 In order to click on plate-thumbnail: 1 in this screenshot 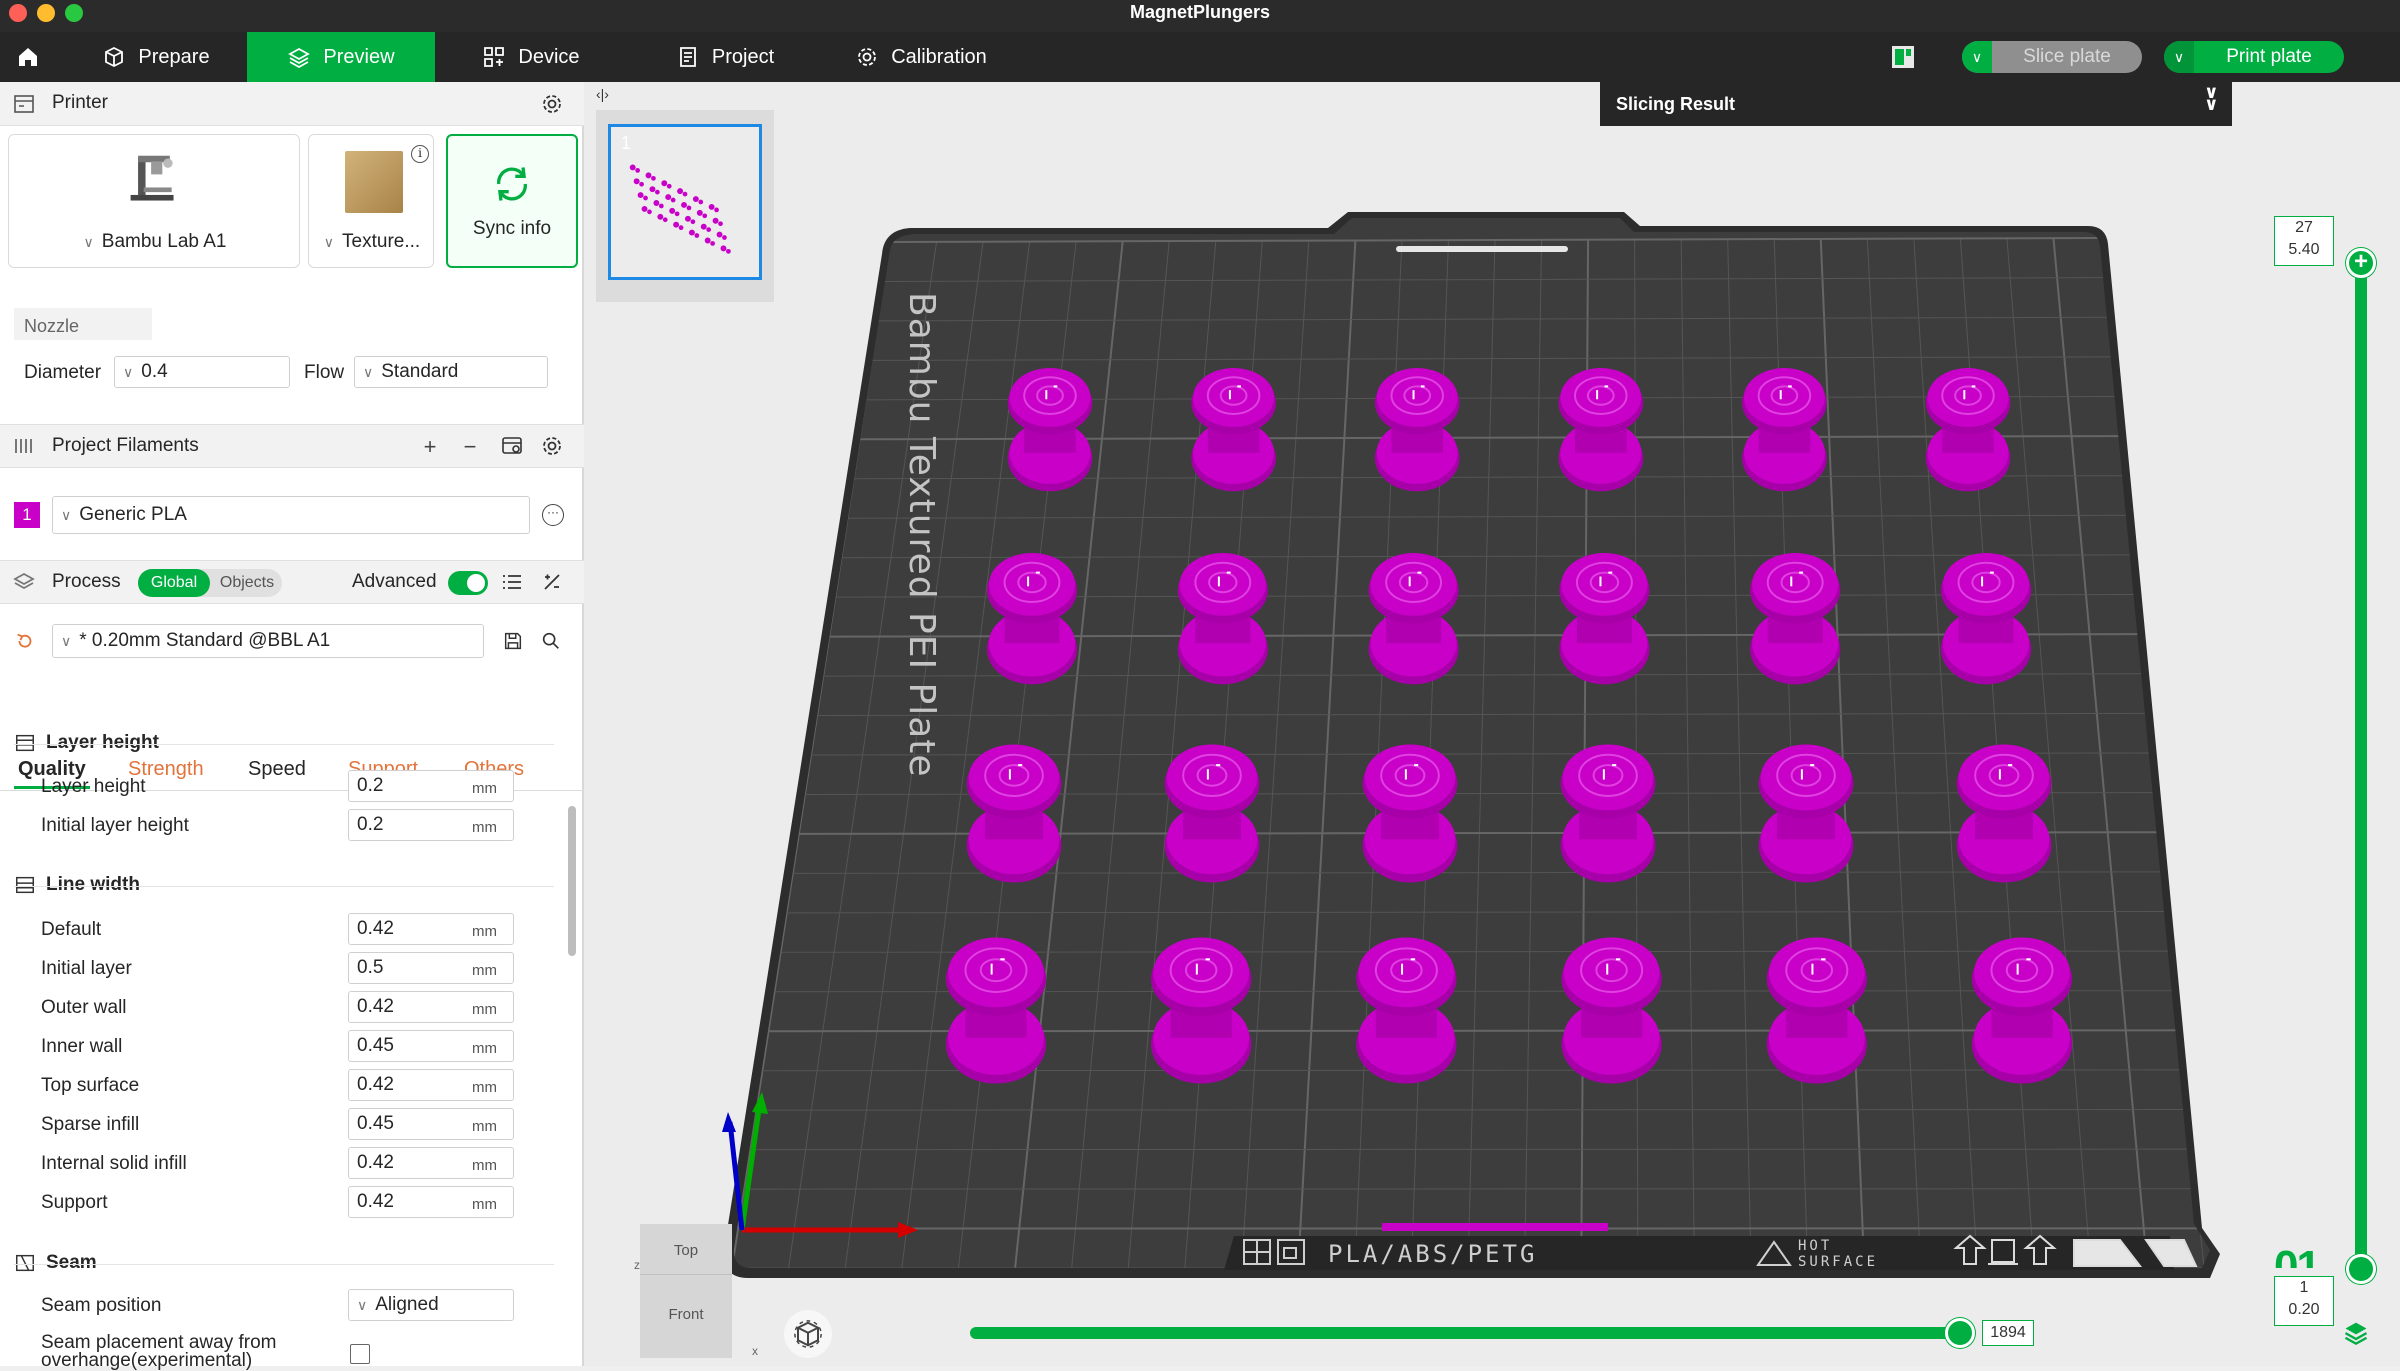, I will do `click(685, 202)`.